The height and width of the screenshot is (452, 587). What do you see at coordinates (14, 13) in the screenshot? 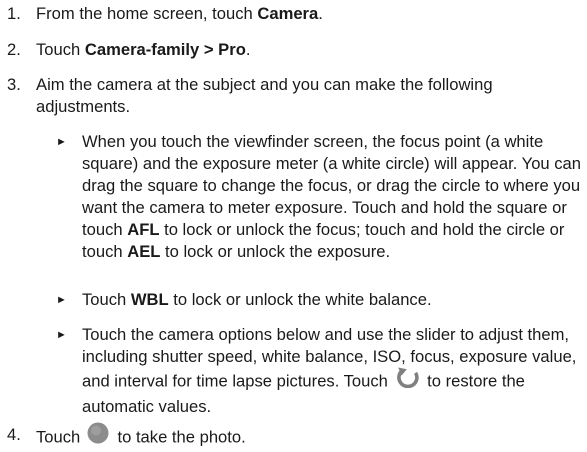
I see `step-number: 1.` at bounding box center [14, 13].